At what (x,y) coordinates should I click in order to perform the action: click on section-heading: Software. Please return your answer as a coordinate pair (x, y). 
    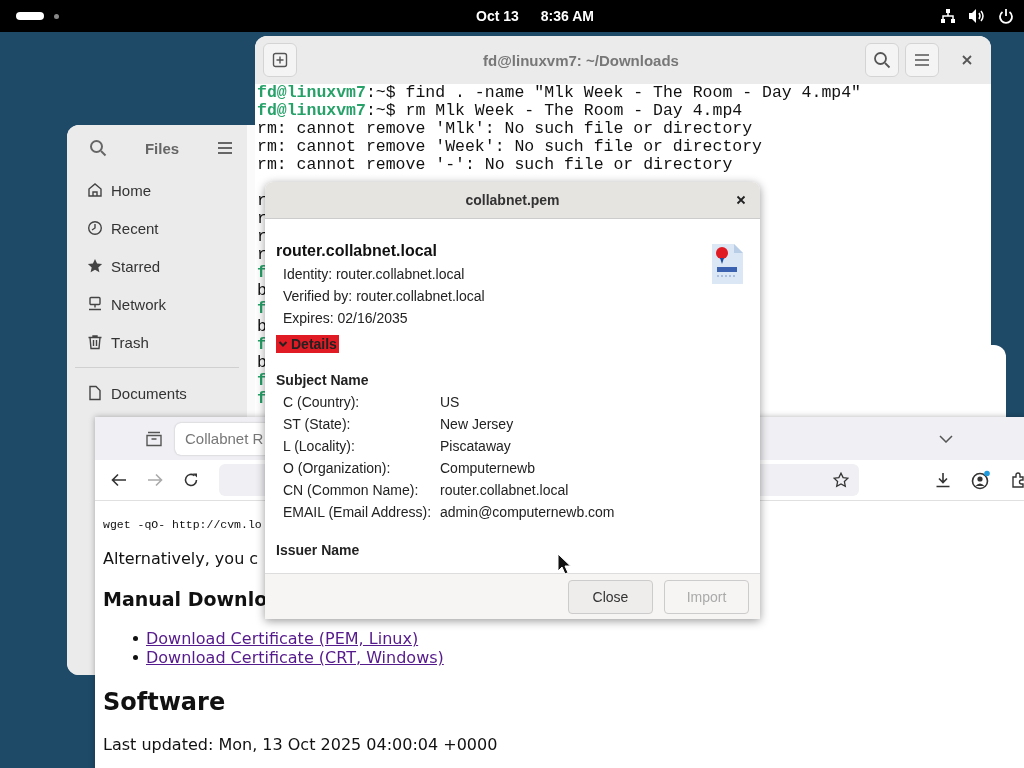
    Looking at the image, I should click on (165, 702).